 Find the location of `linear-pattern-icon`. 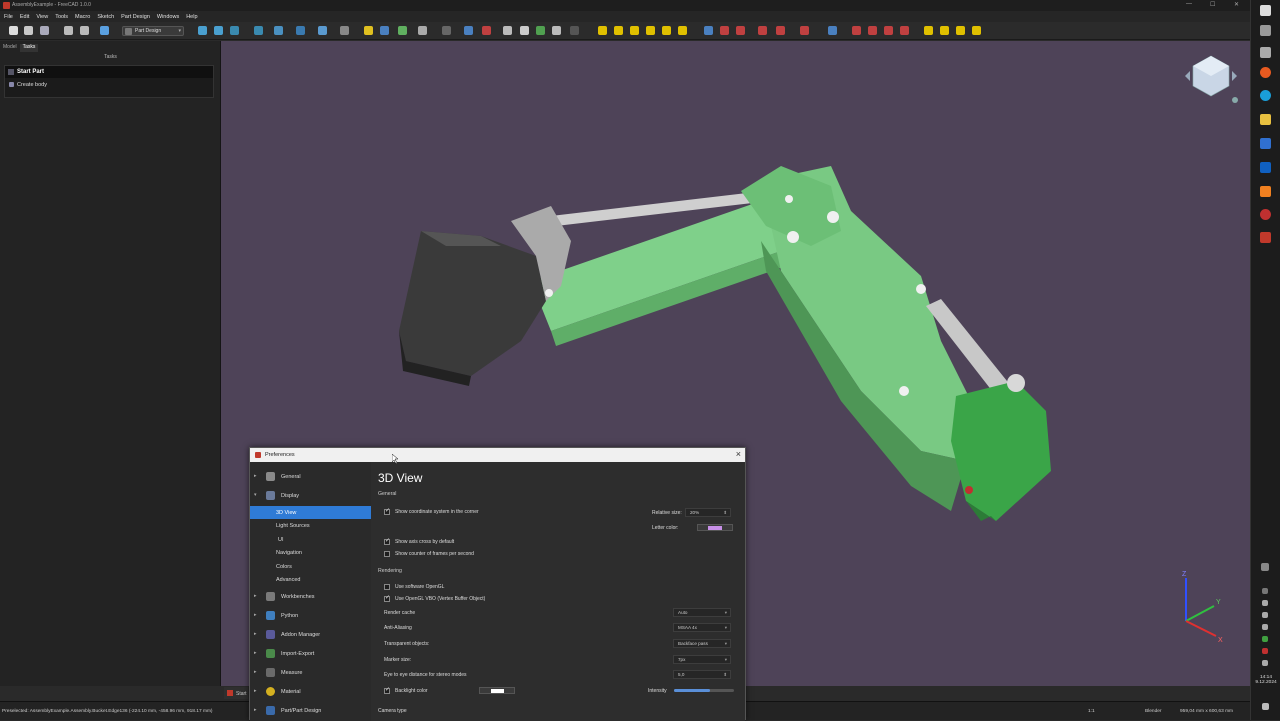

linear-pattern-icon is located at coordinates (856, 30).